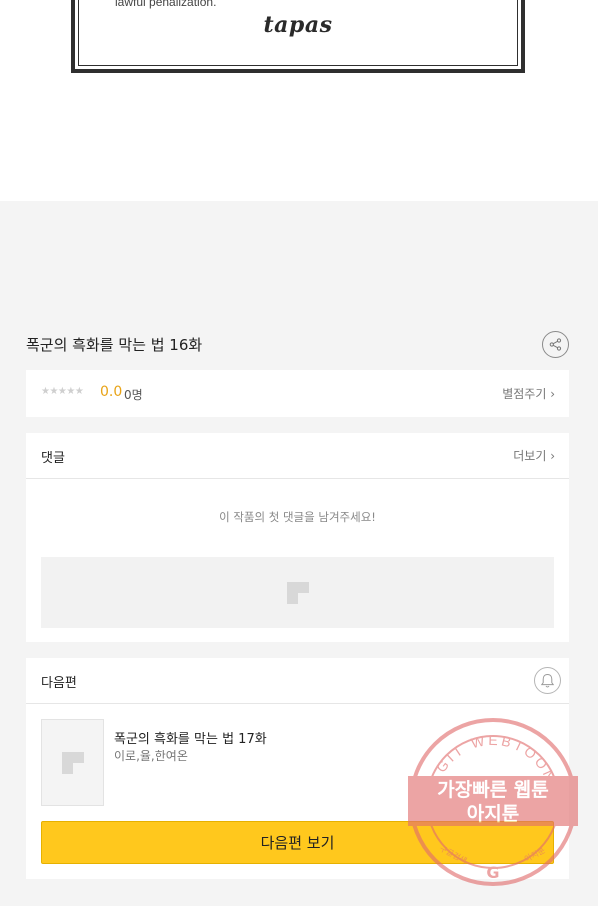 The image size is (598, 906). Describe the element at coordinates (297, 842) in the screenshot. I see `next-episode-button: 다음편 보기` at that location.